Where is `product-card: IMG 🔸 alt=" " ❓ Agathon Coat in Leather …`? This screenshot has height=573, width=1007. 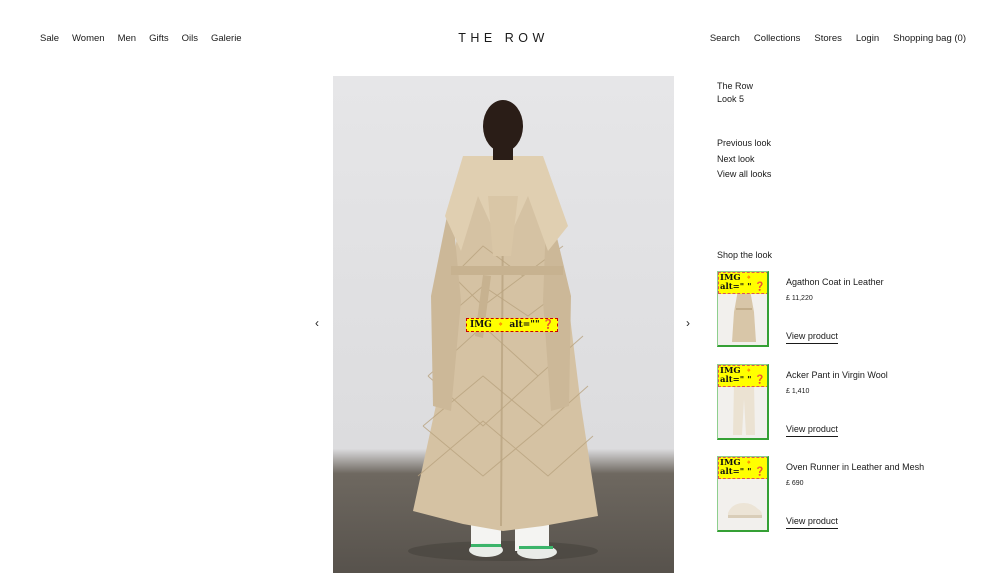
product-card: IMG 🔸 alt=" " ❓ Agathon Coat in Leather … is located at coordinates (847, 310).